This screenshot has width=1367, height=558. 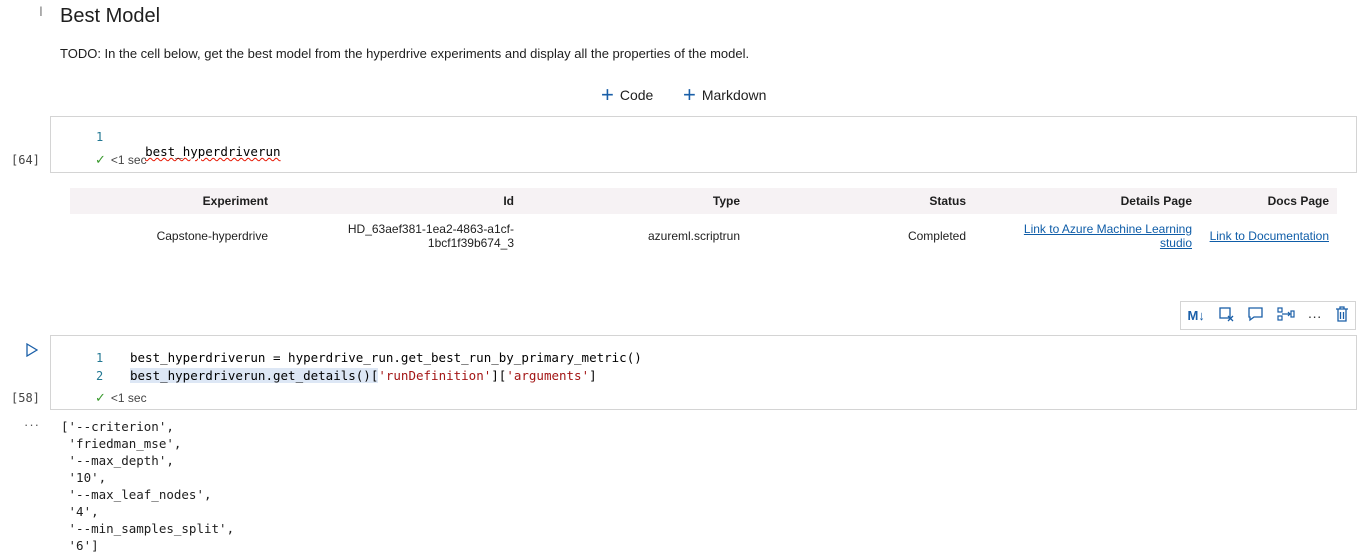 I want to click on header-type: Type, so click(x=635, y=201).